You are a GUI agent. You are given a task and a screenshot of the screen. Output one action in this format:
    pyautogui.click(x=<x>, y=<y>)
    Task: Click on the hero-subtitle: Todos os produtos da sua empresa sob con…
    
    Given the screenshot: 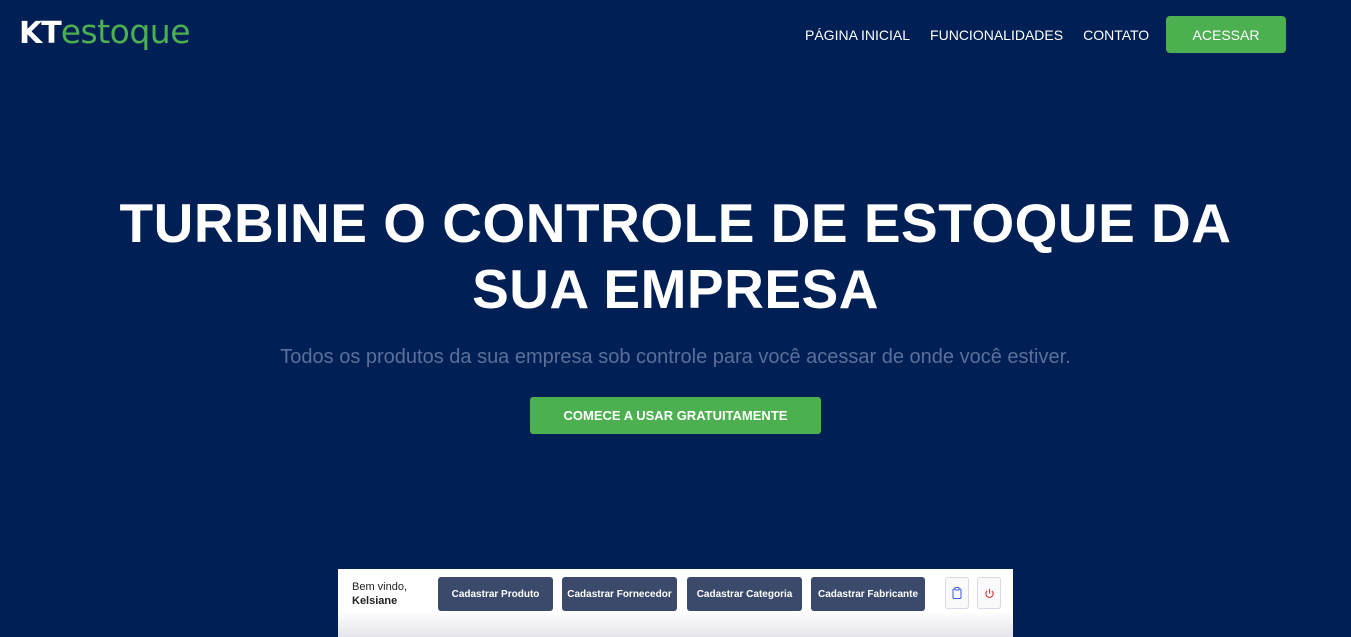 What is the action you would take?
    pyautogui.click(x=675, y=357)
    